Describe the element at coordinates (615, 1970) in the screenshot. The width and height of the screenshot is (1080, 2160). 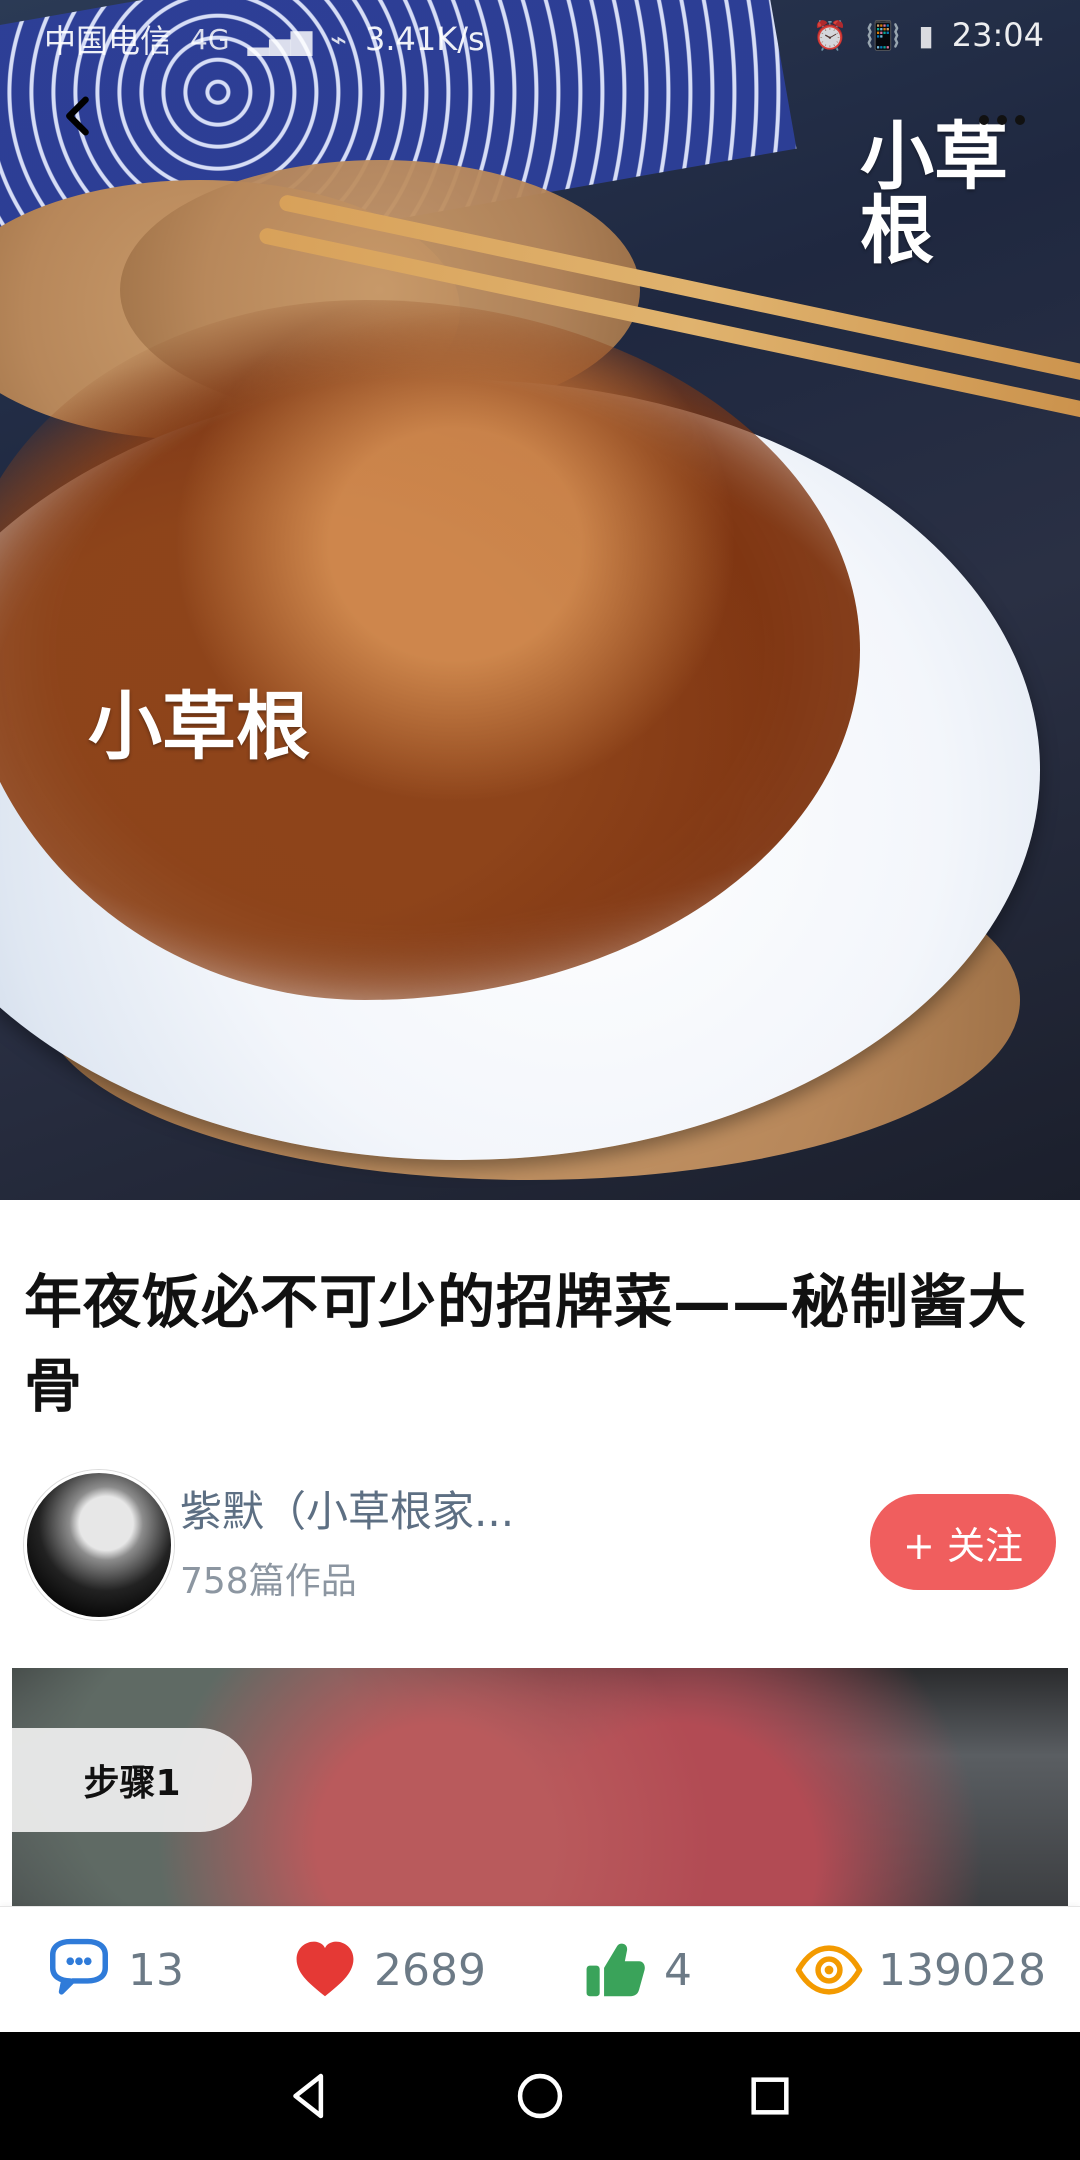
I see `thumbs-up-icon` at that location.